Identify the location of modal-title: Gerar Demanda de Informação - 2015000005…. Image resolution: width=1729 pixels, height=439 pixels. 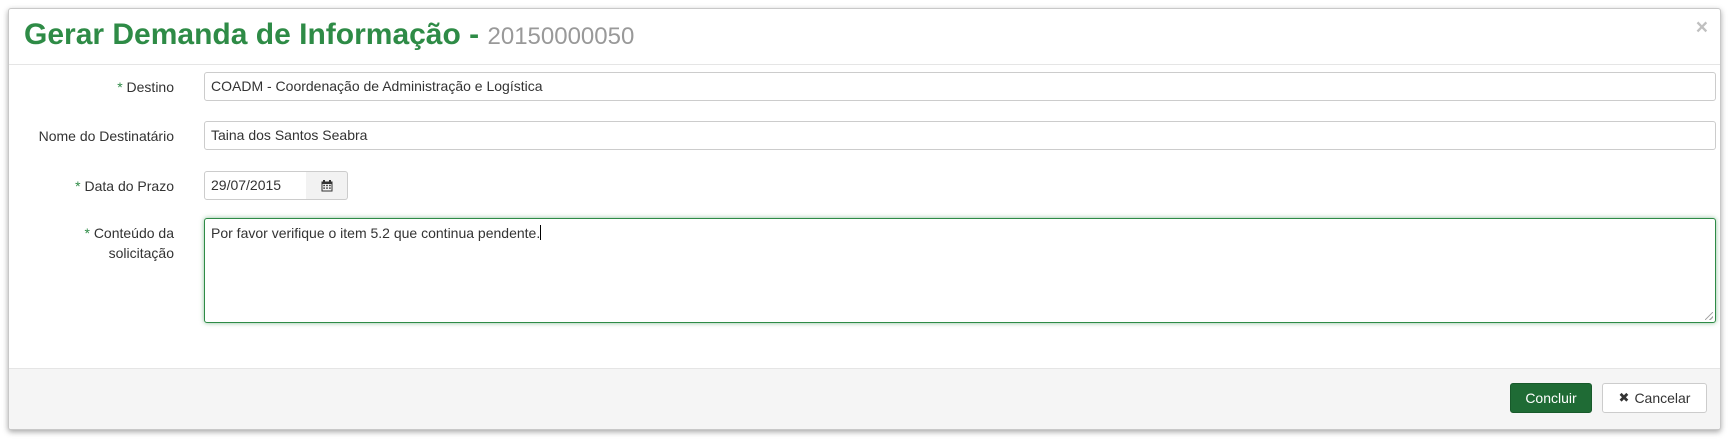
(329, 35).